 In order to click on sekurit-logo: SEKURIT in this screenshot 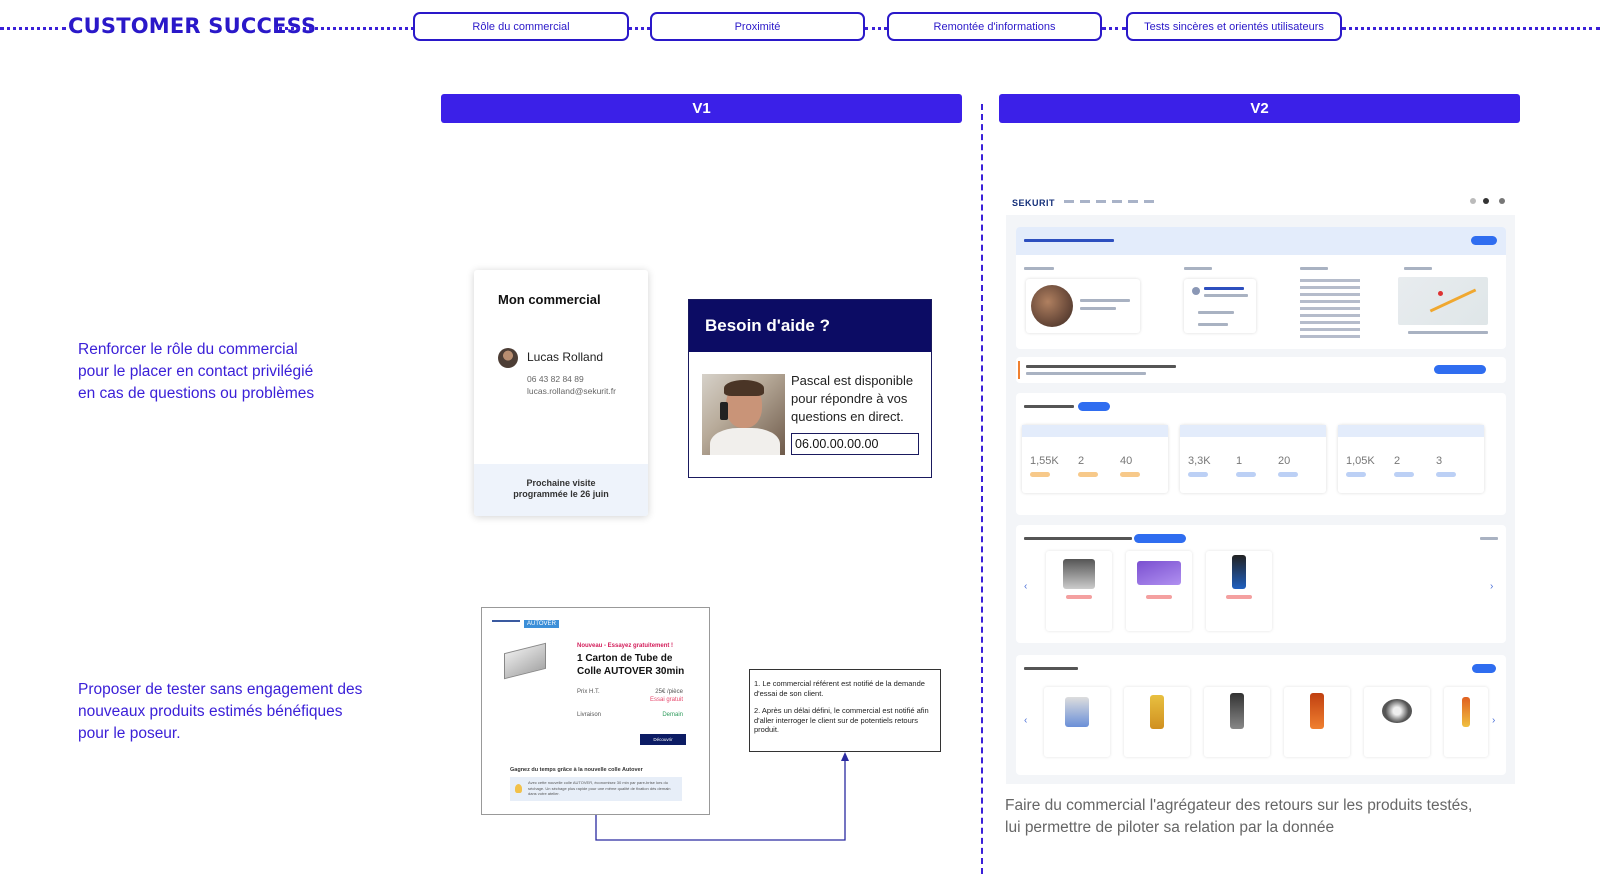, I will do `click(1034, 203)`.